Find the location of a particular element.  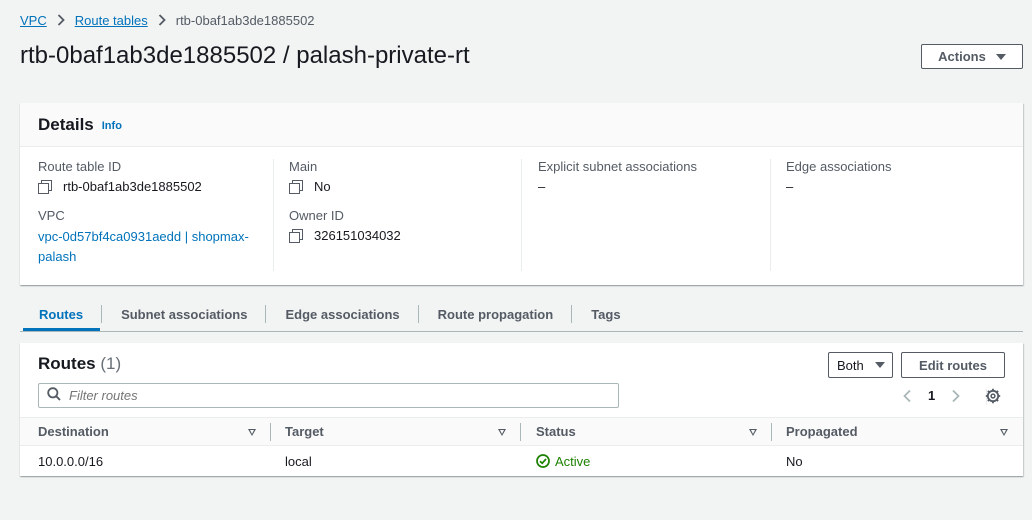

tab-edge-associations: Edge associations is located at coordinates (342, 314).